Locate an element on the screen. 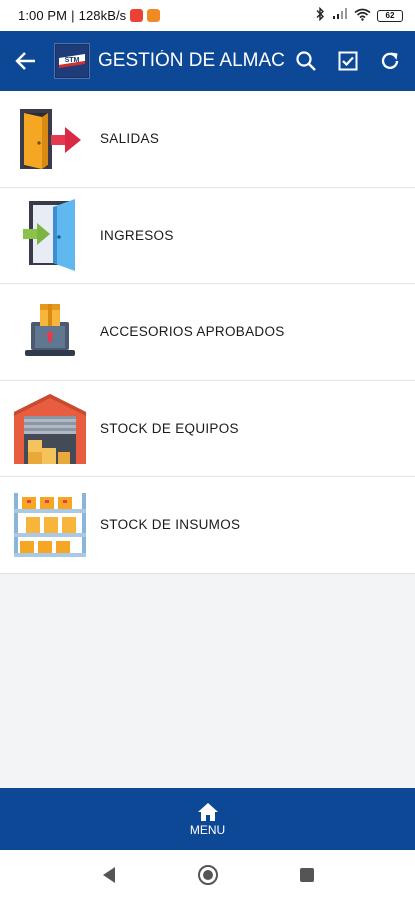 The height and width of the screenshot is (900, 415). system-nav-bar is located at coordinates (207, 875).